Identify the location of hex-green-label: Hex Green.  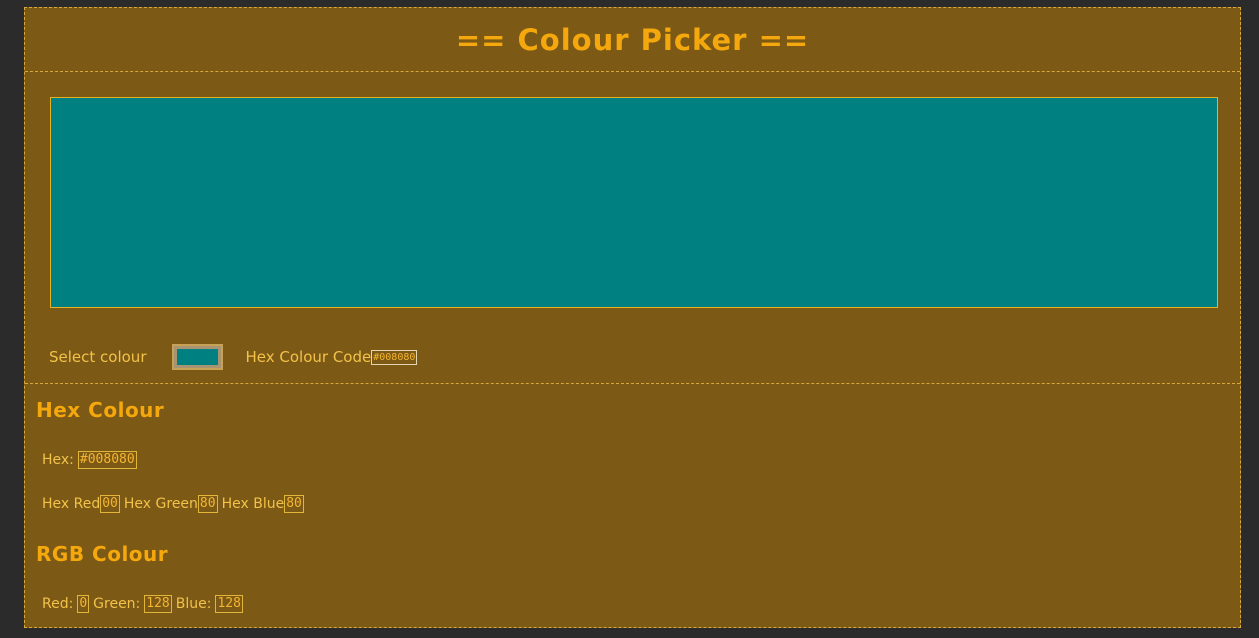
(160, 504).